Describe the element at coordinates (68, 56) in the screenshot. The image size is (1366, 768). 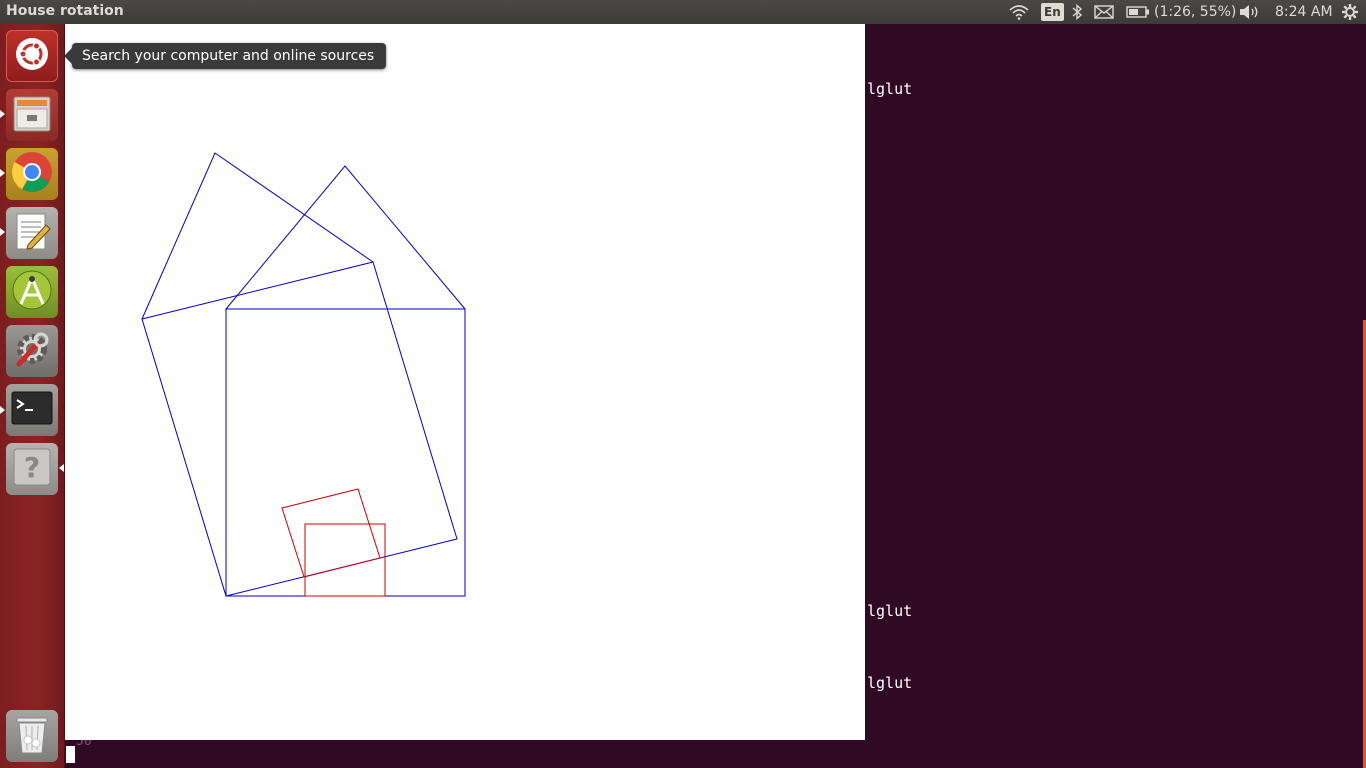
I see `tooltip-arrow` at that location.